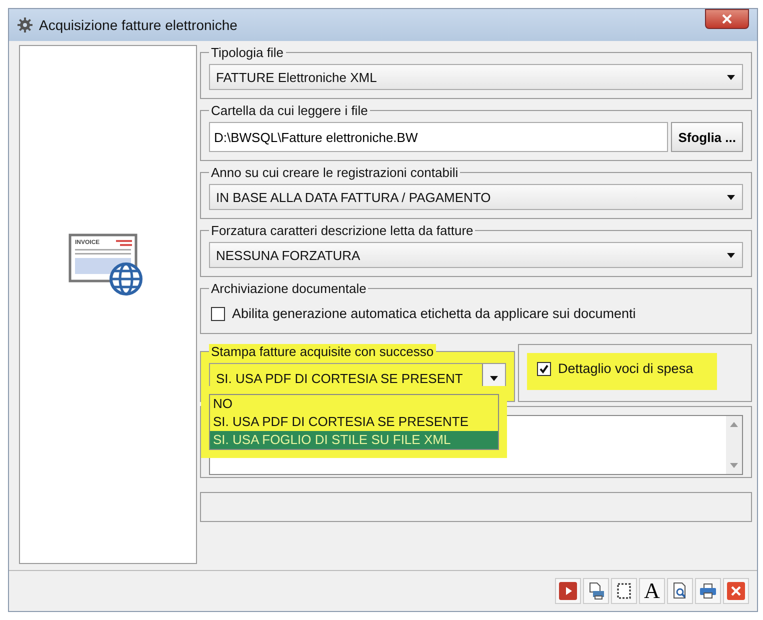  I want to click on scroll-down-icon, so click(734, 465).